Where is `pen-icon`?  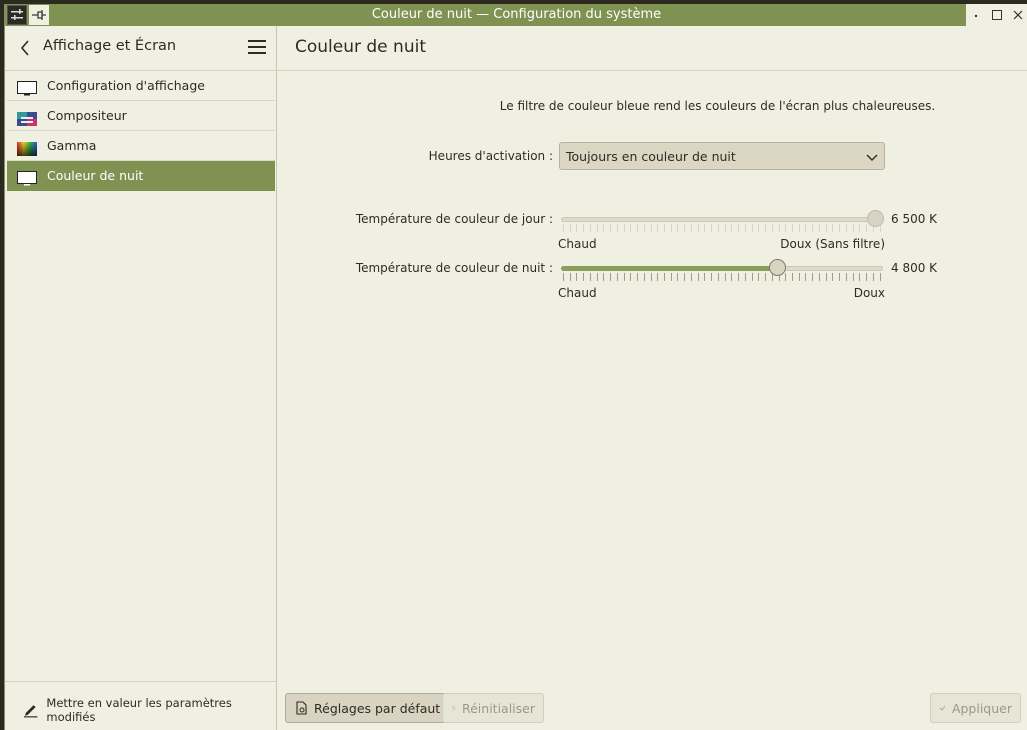 pen-icon is located at coordinates (30, 711).